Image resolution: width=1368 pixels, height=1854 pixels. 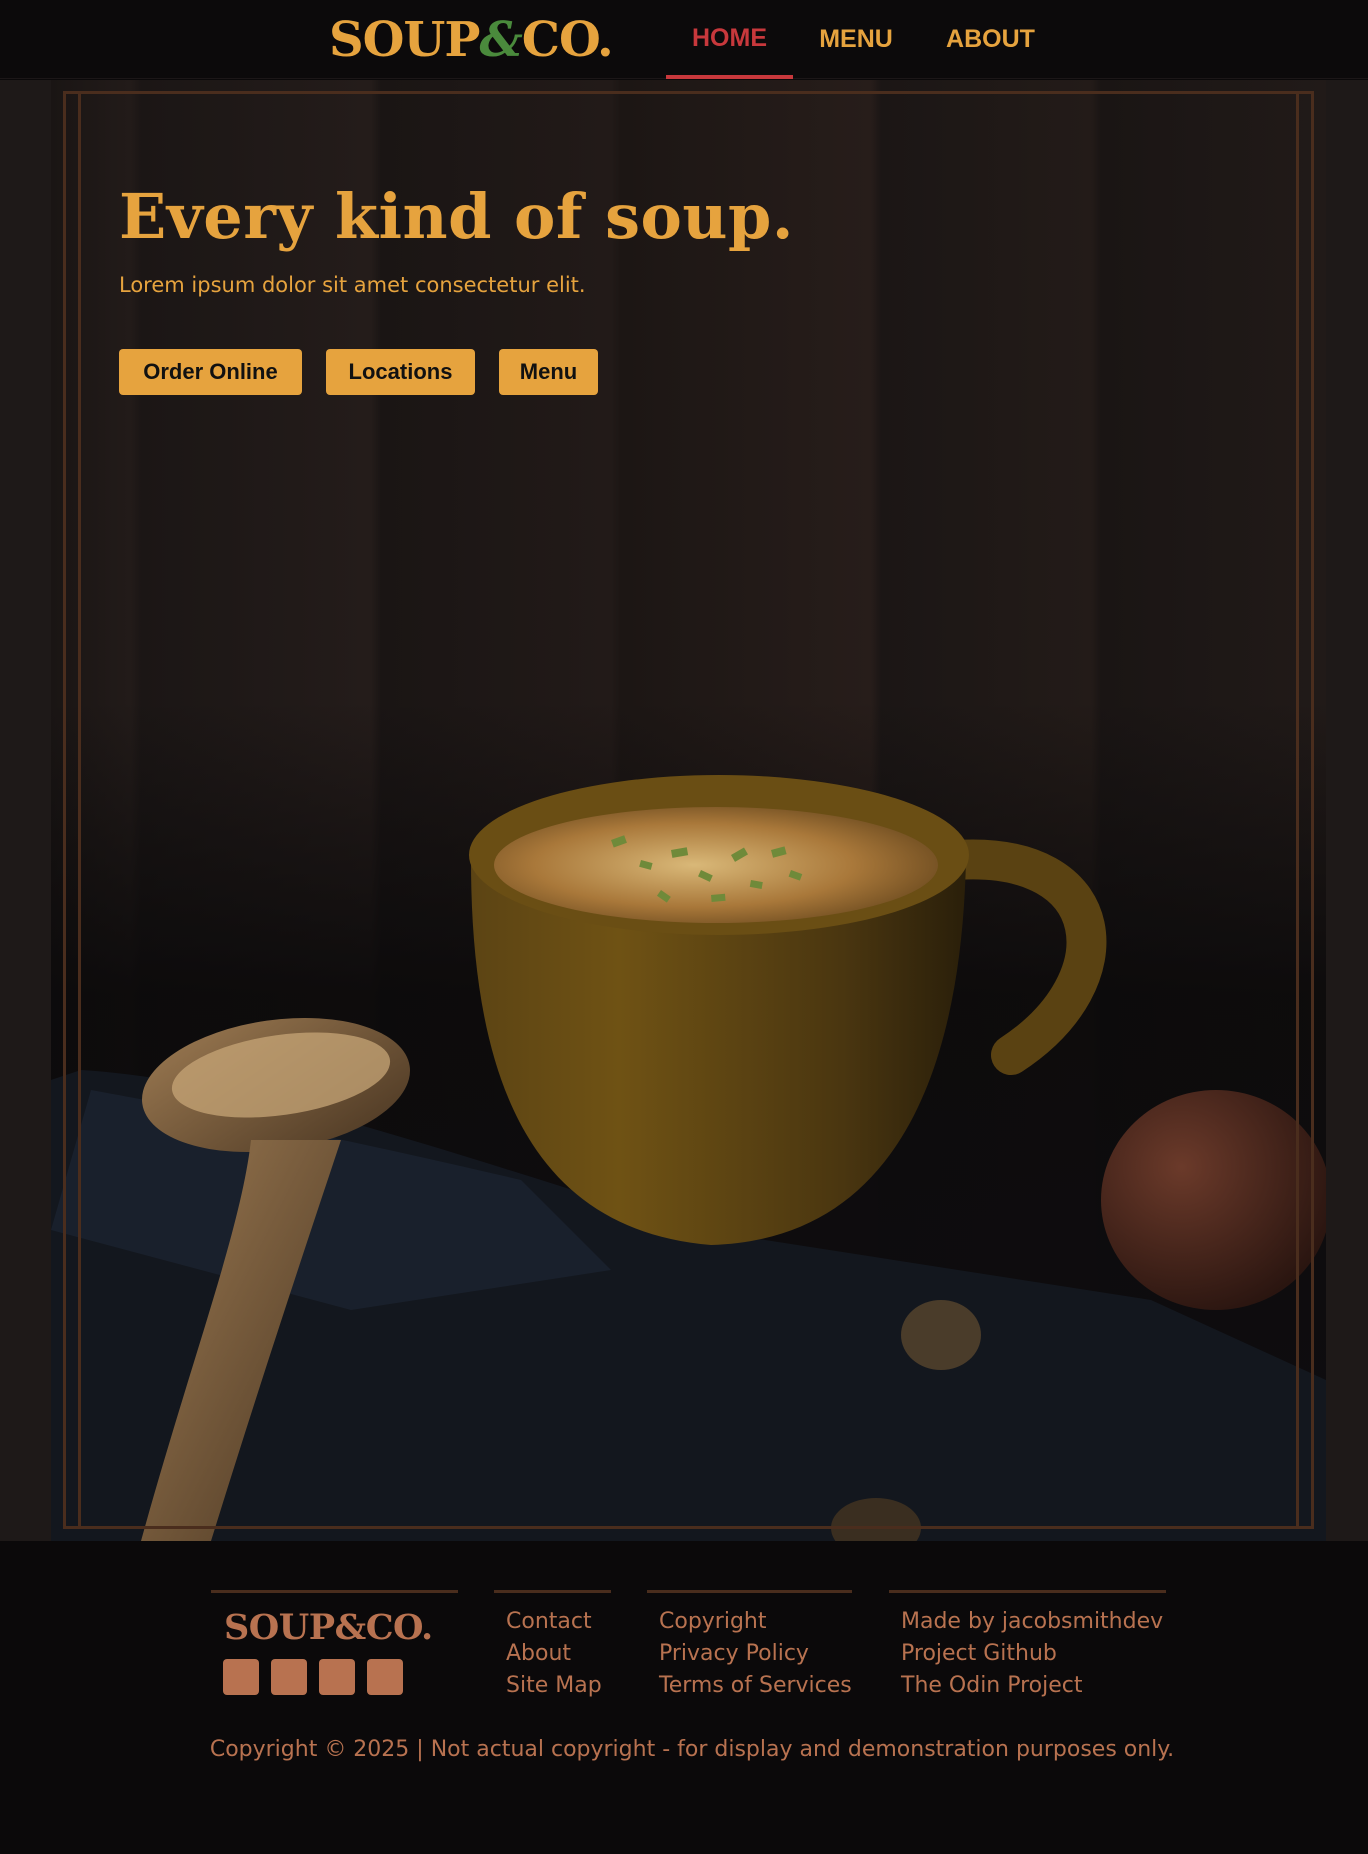 I want to click on footer-link-copyright: Copyright, so click(x=755, y=1622).